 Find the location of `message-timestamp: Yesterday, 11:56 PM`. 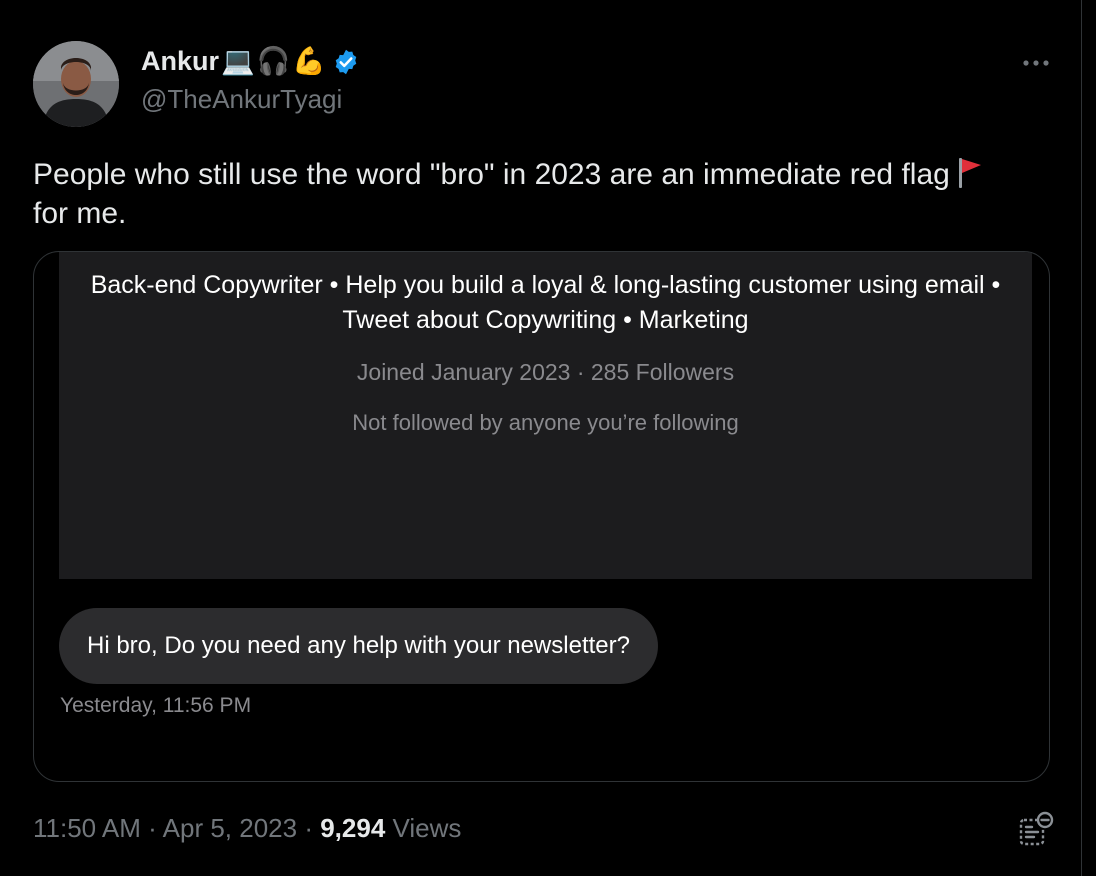

message-timestamp: Yesterday, 11:56 PM is located at coordinates (156, 705).